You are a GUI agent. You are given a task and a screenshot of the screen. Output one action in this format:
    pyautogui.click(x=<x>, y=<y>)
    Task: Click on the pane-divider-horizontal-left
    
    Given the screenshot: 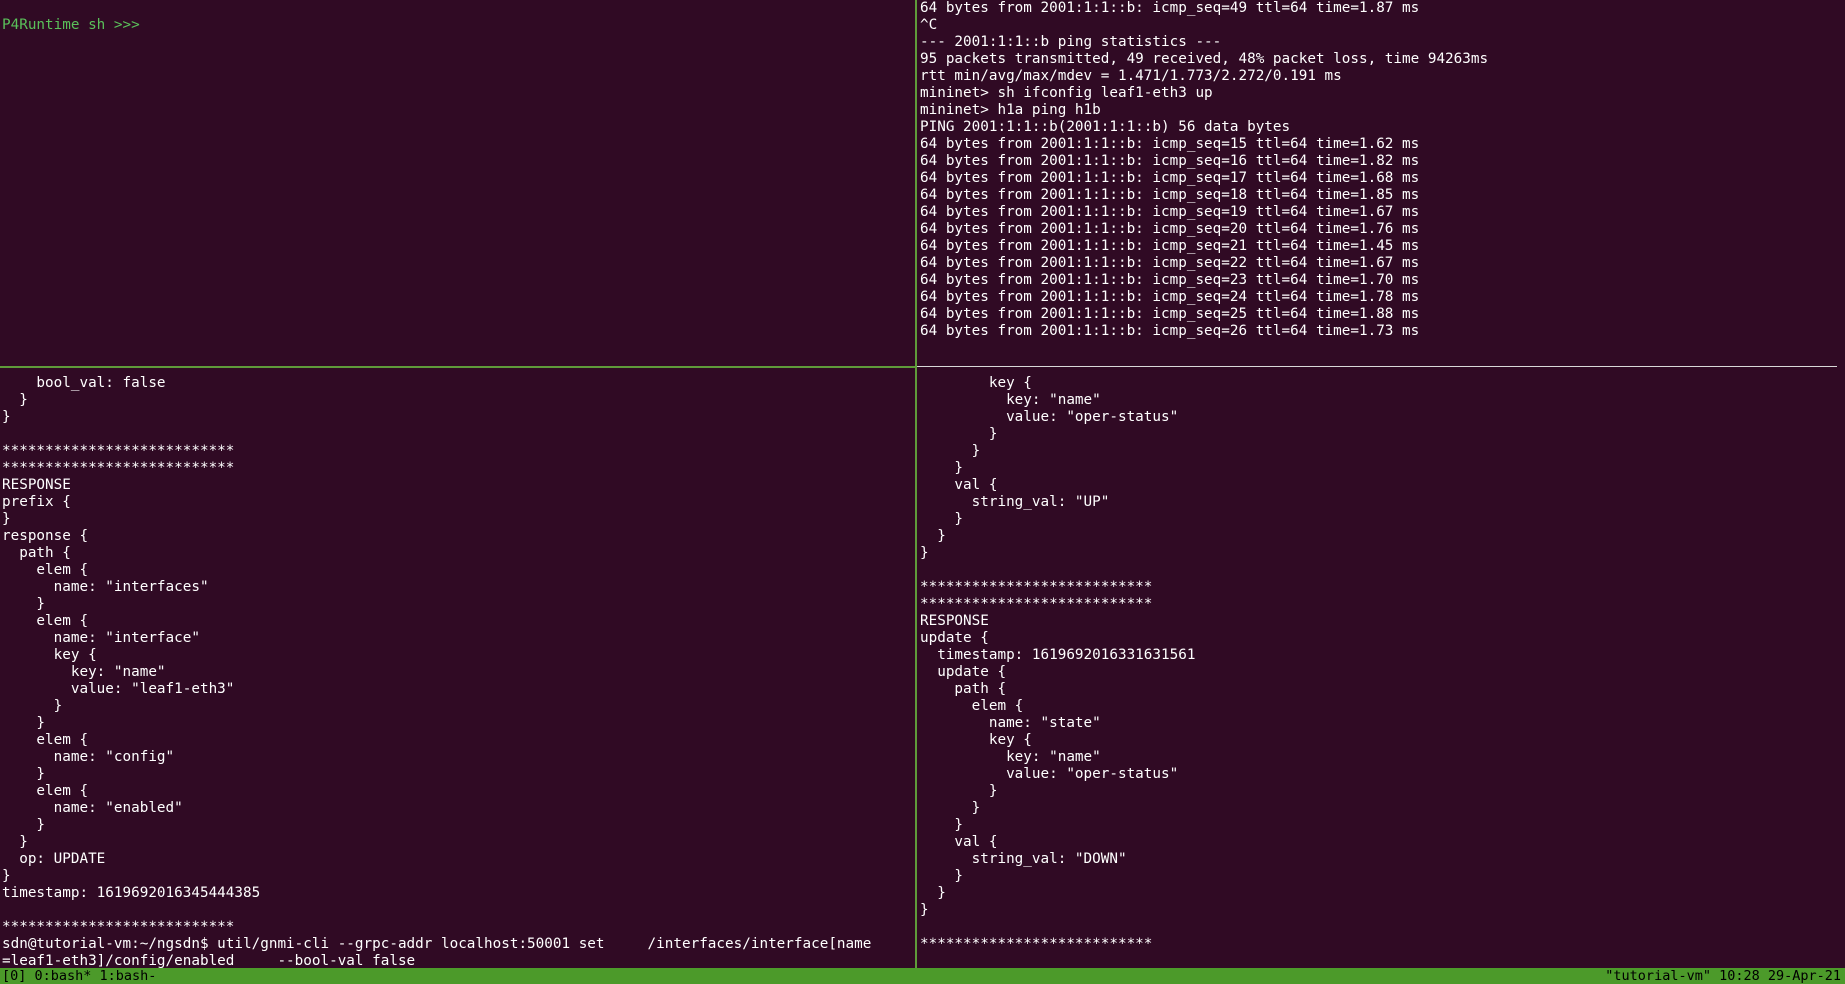 What is the action you would take?
    pyautogui.click(x=457, y=367)
    